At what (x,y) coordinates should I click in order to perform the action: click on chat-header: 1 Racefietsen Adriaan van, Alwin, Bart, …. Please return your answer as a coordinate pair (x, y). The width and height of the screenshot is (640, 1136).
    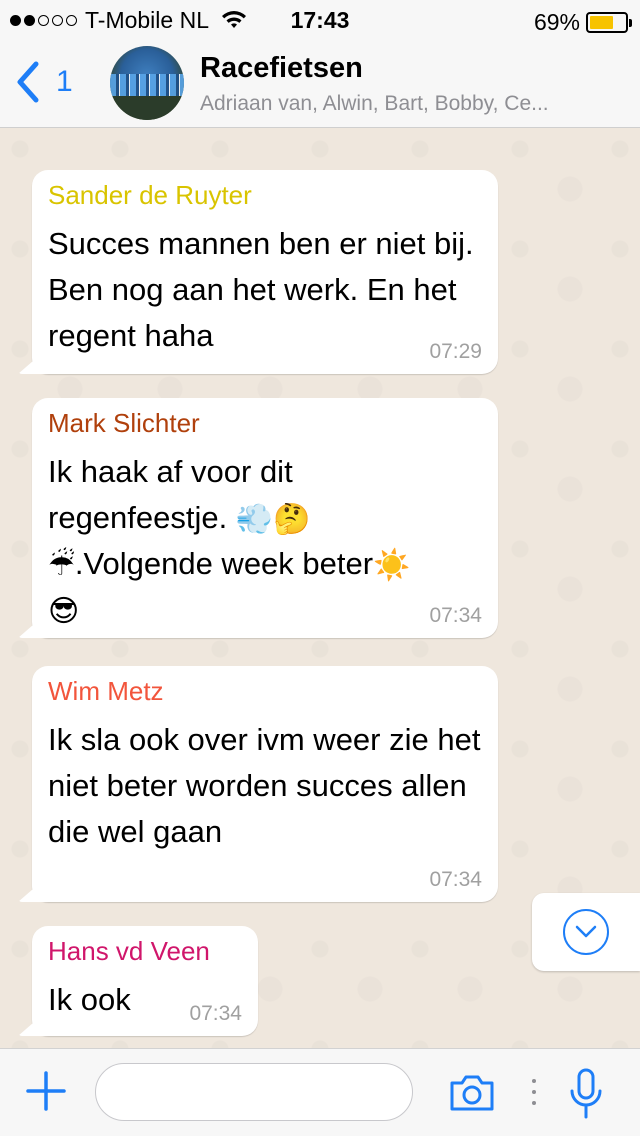
    Looking at the image, I should click on (320, 84).